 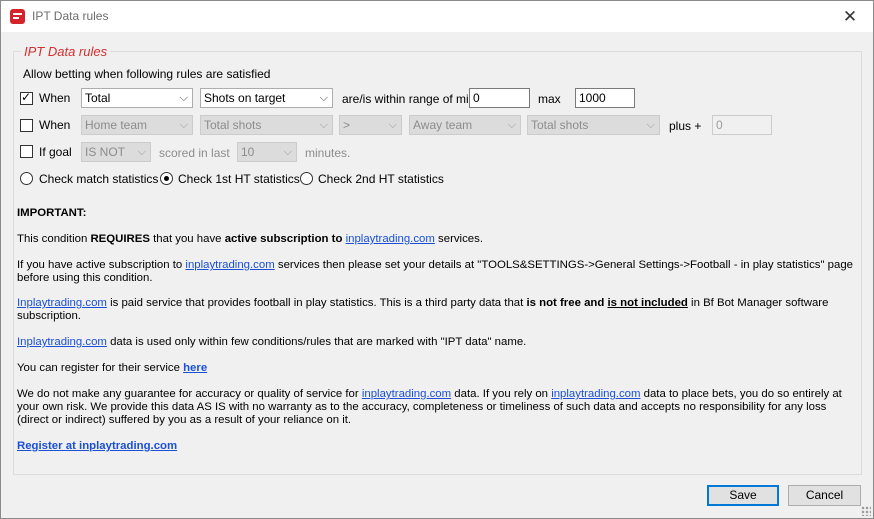 I want to click on row2-team-select: Home team ⌵, so click(x=137, y=125).